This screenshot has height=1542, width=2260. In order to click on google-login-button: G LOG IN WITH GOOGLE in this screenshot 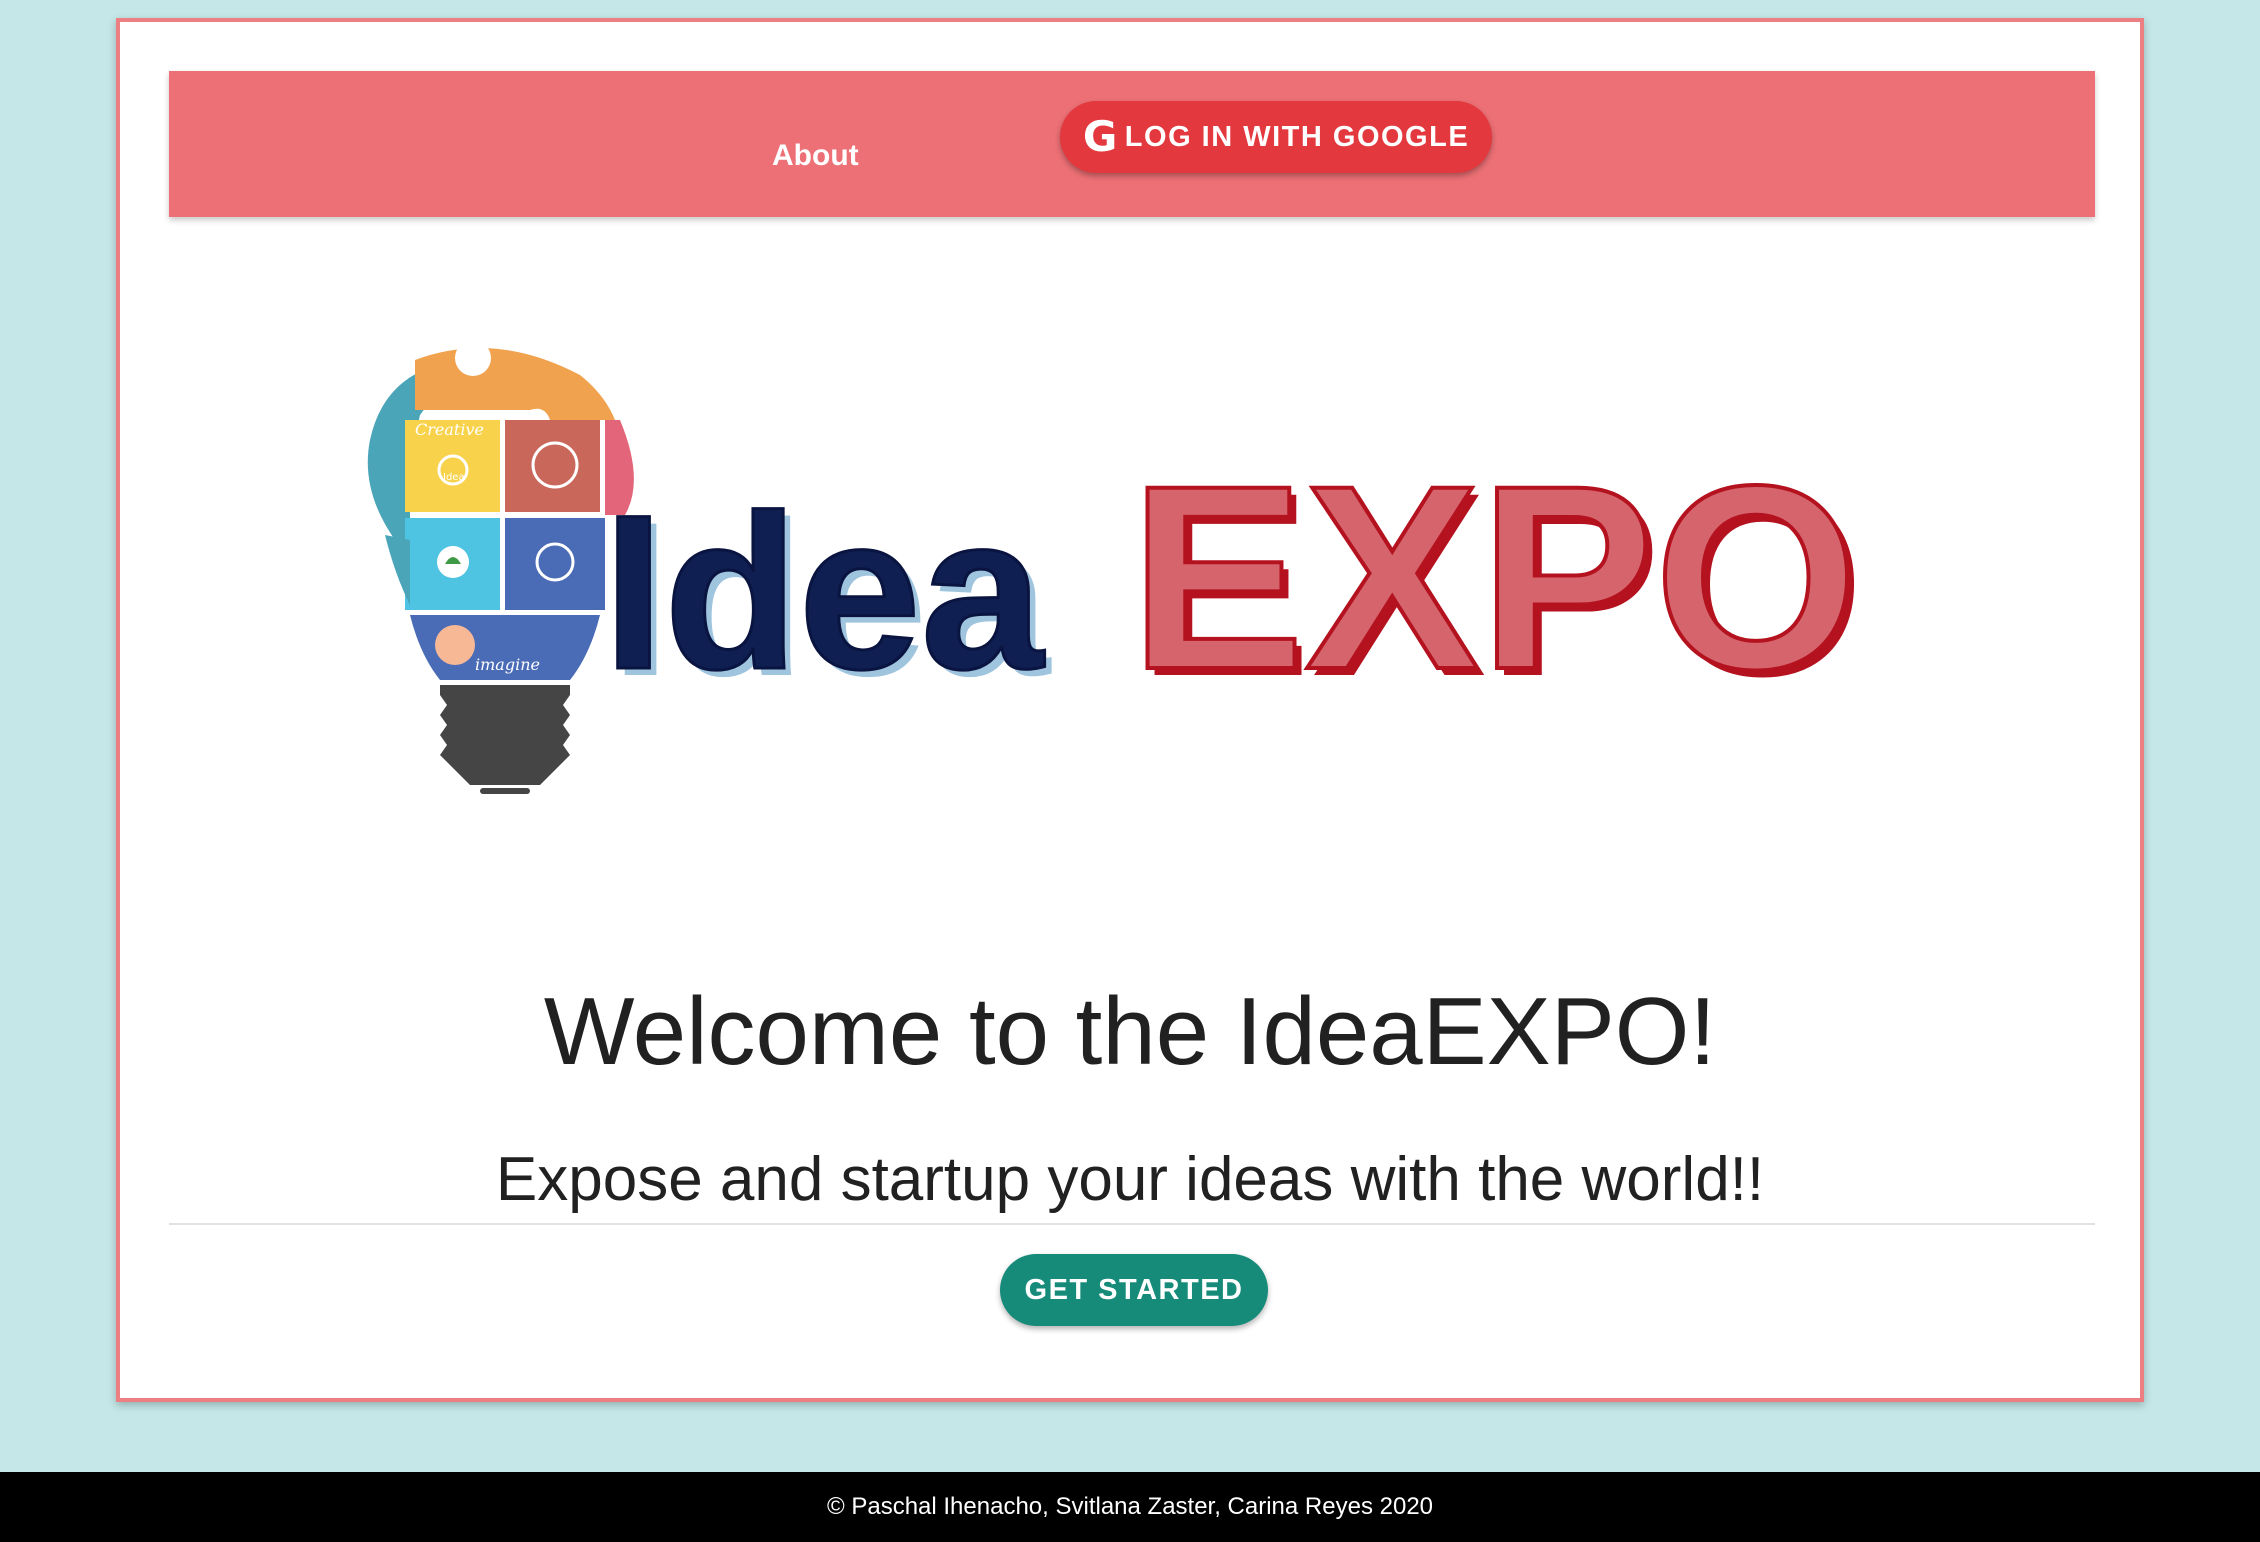, I will do `click(1276, 137)`.